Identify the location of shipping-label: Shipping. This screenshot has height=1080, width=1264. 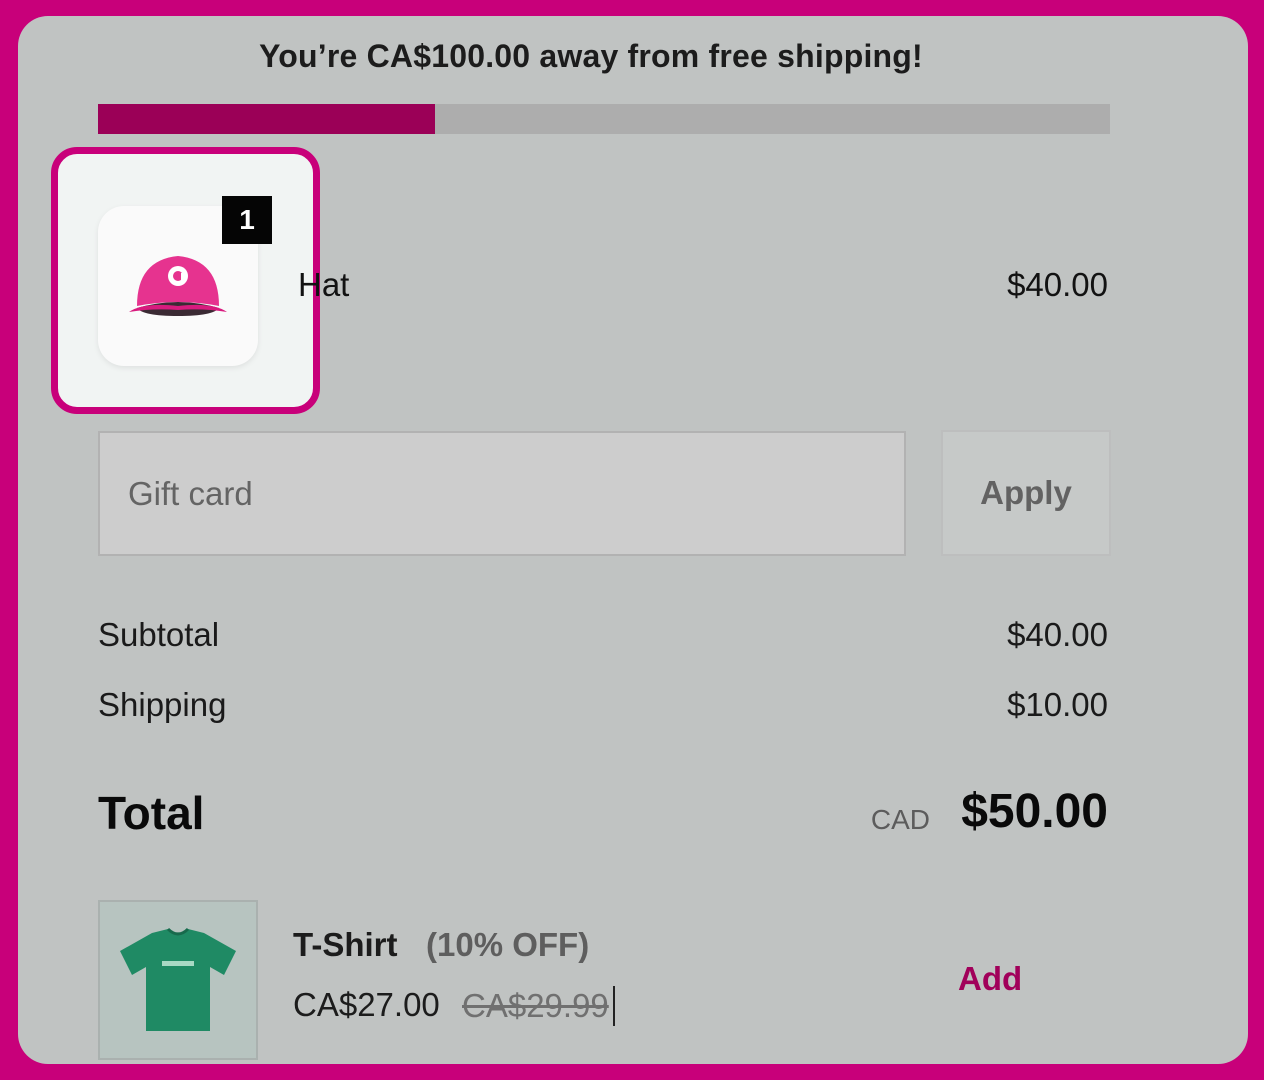
(162, 704).